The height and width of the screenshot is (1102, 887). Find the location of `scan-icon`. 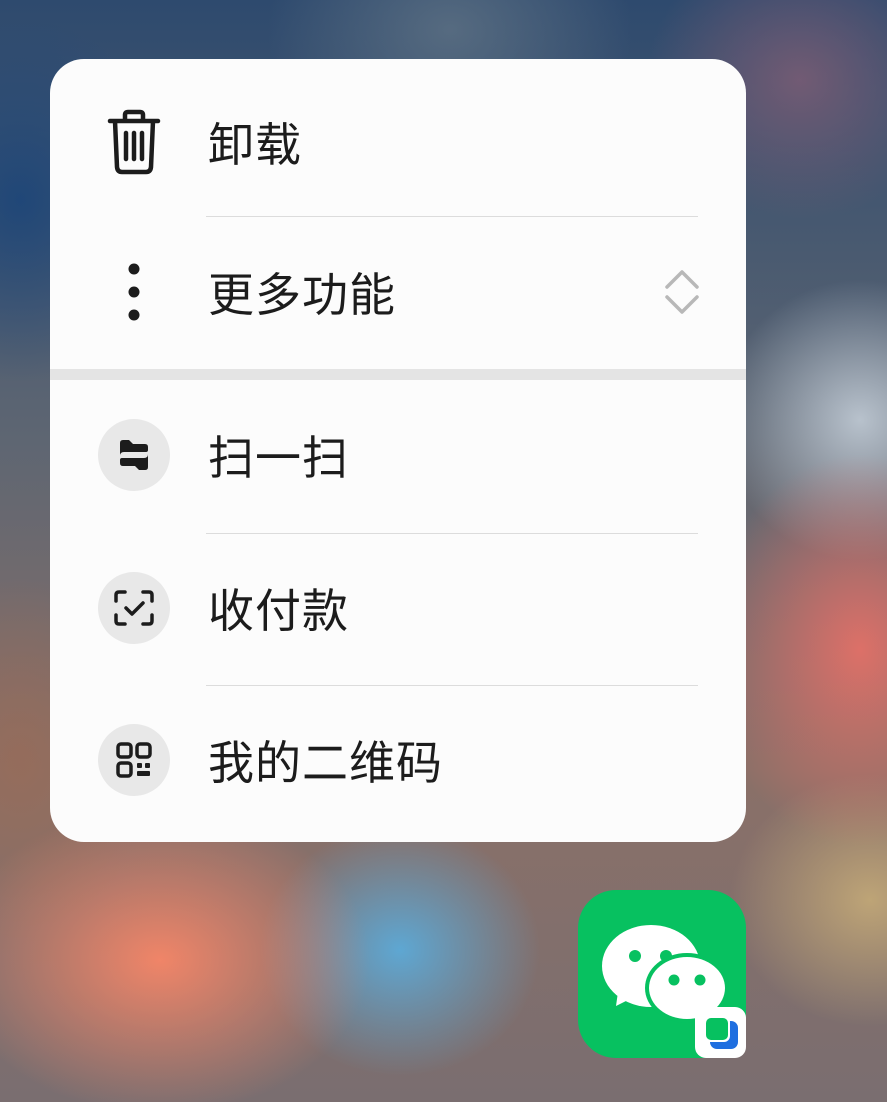

scan-icon is located at coordinates (134, 455).